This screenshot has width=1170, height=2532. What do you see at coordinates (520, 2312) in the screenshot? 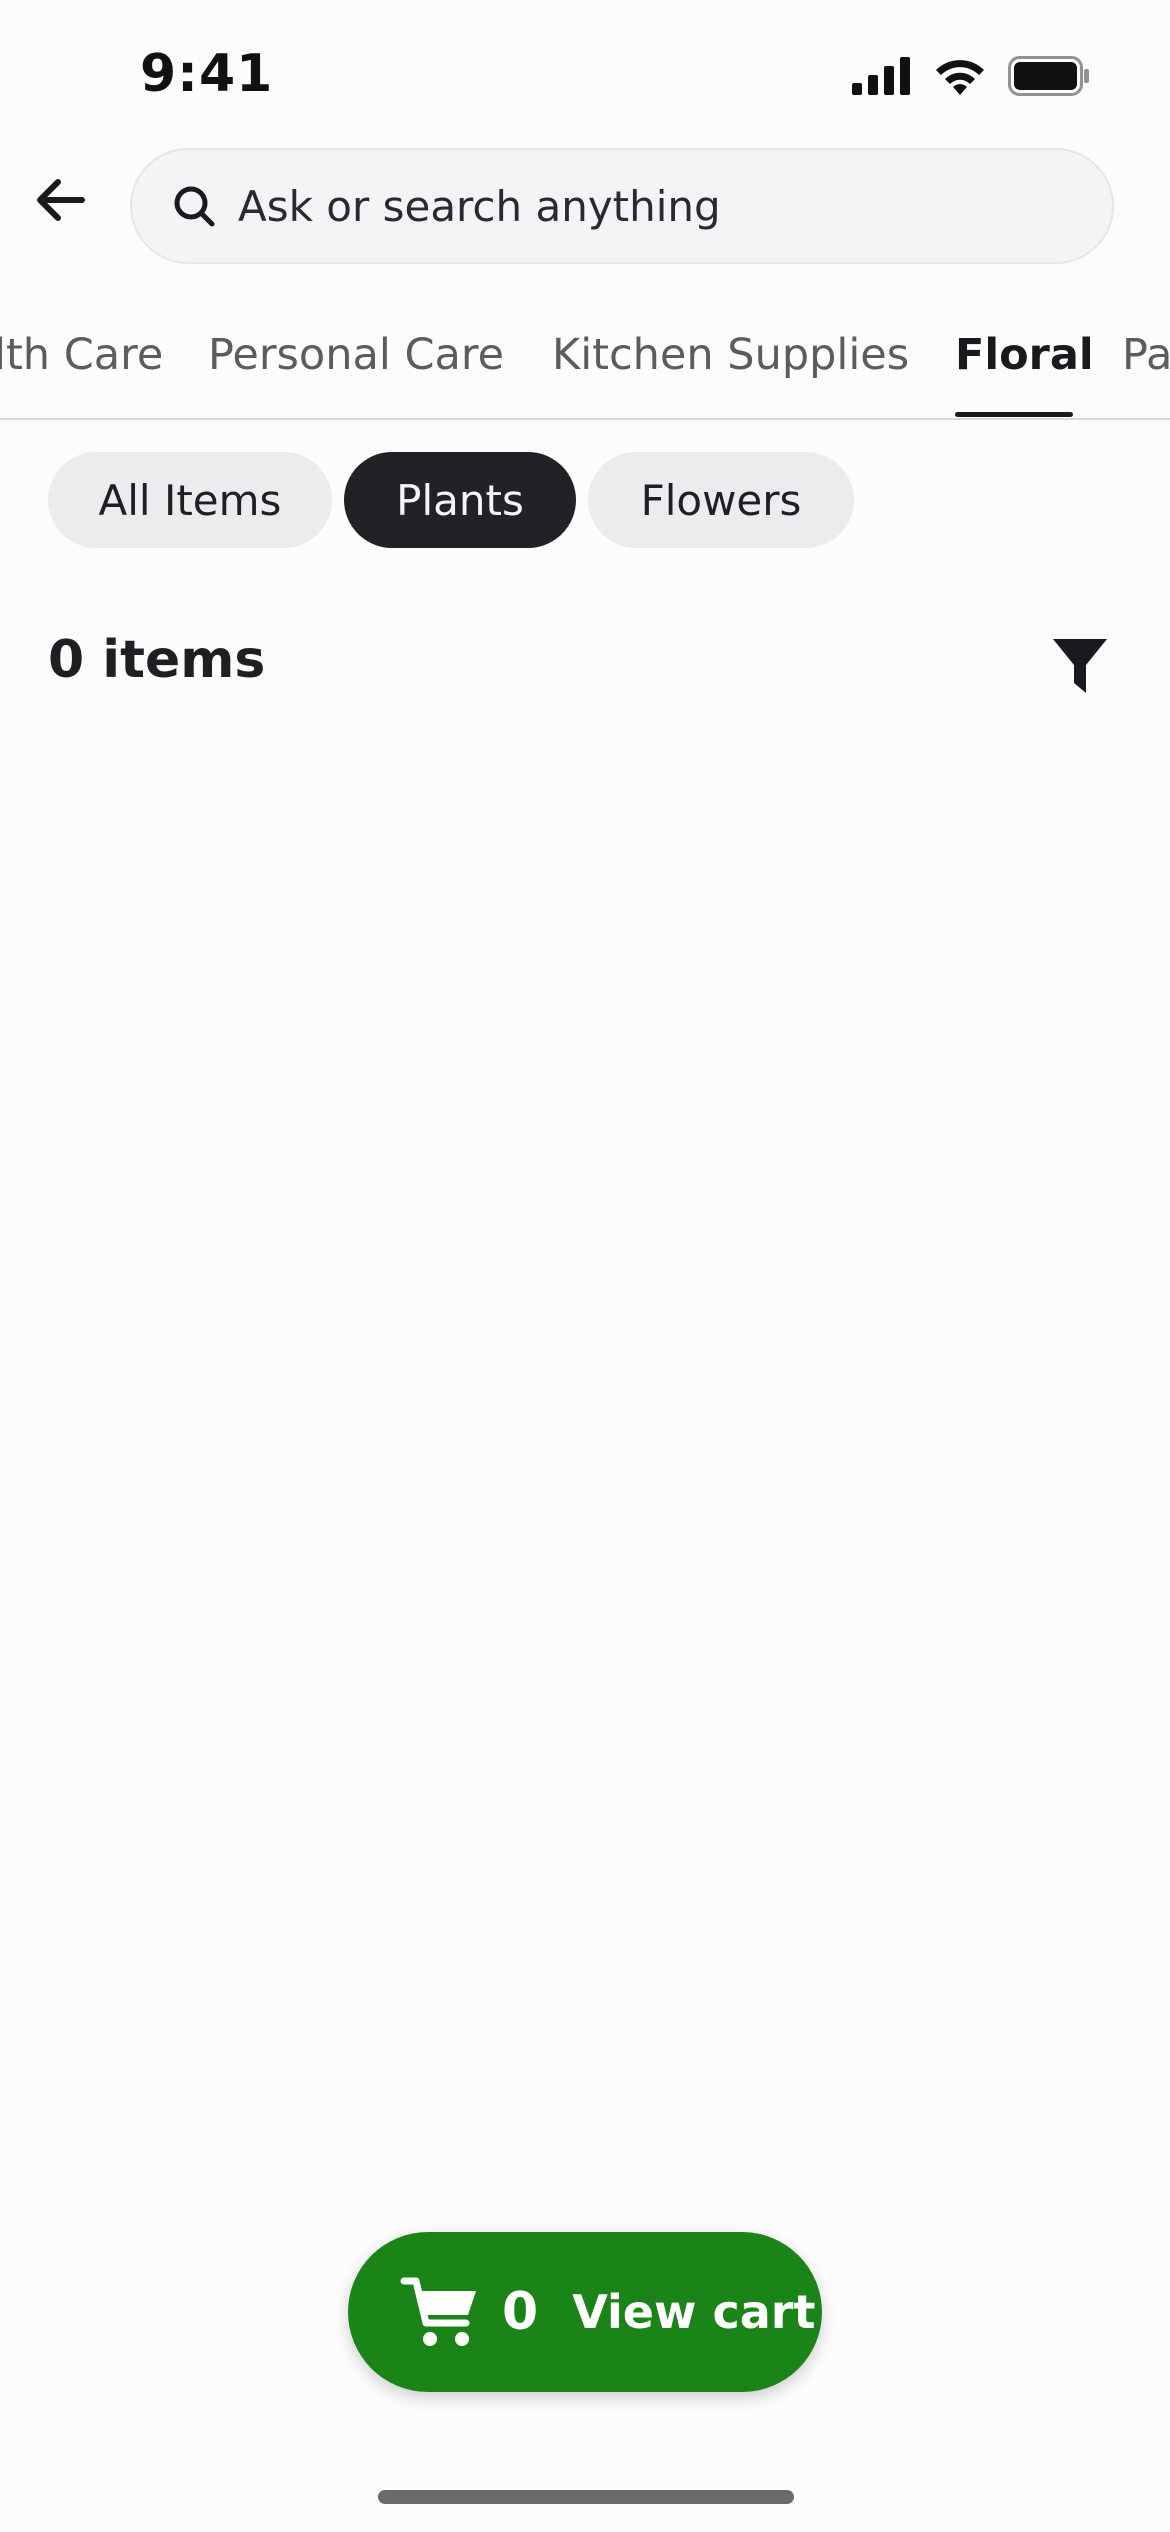
I see `cart-count: 0` at bounding box center [520, 2312].